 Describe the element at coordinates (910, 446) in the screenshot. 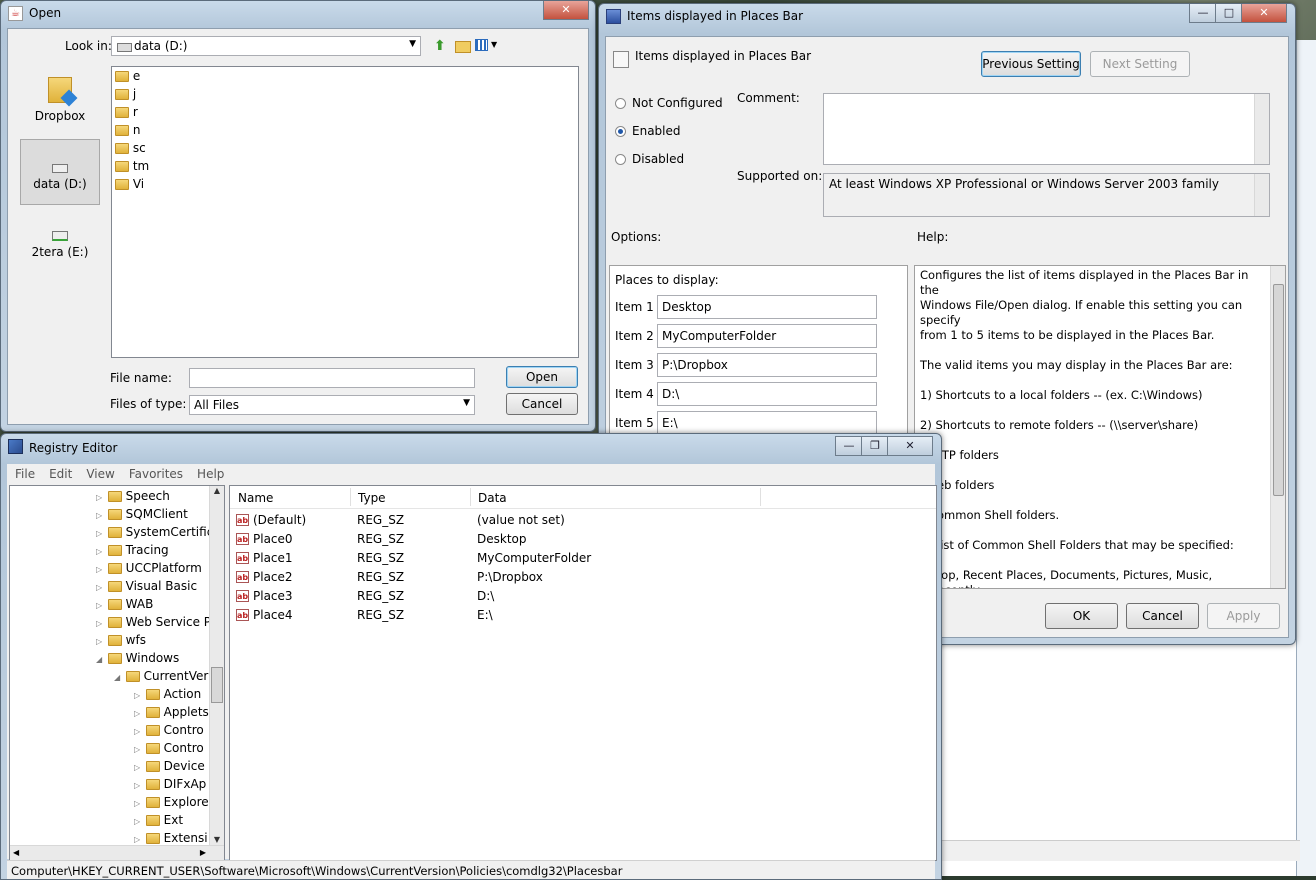

I see `registry-close-button: ✕` at that location.